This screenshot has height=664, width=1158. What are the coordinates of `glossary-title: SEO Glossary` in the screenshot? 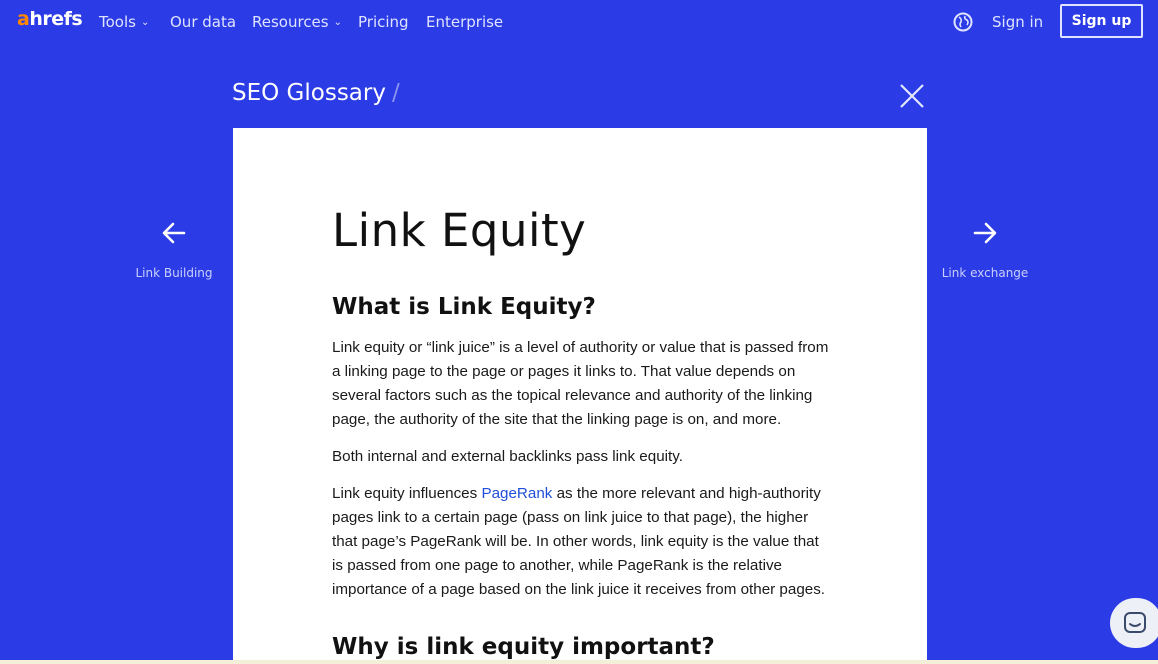 It's located at (309, 93).